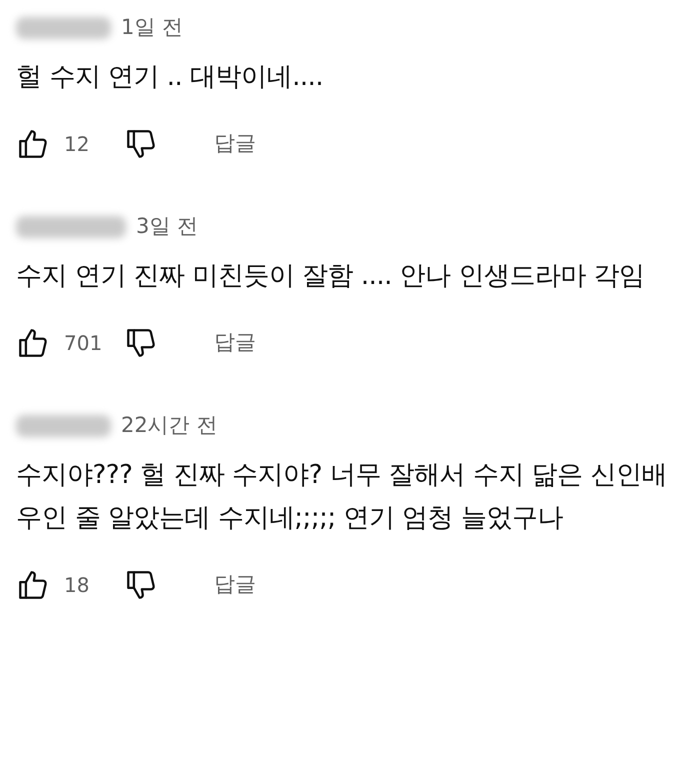 Image resolution: width=700 pixels, height=776 pixels. What do you see at coordinates (342, 497) in the screenshot?
I see `comment-text: 수지야??? 헐 진짜 수지야? 너무 잘해서 수지 닮은 신인배우인 줄 알았는데 수지네;;;;; 연기 엄청 늘었구나` at bounding box center [342, 497].